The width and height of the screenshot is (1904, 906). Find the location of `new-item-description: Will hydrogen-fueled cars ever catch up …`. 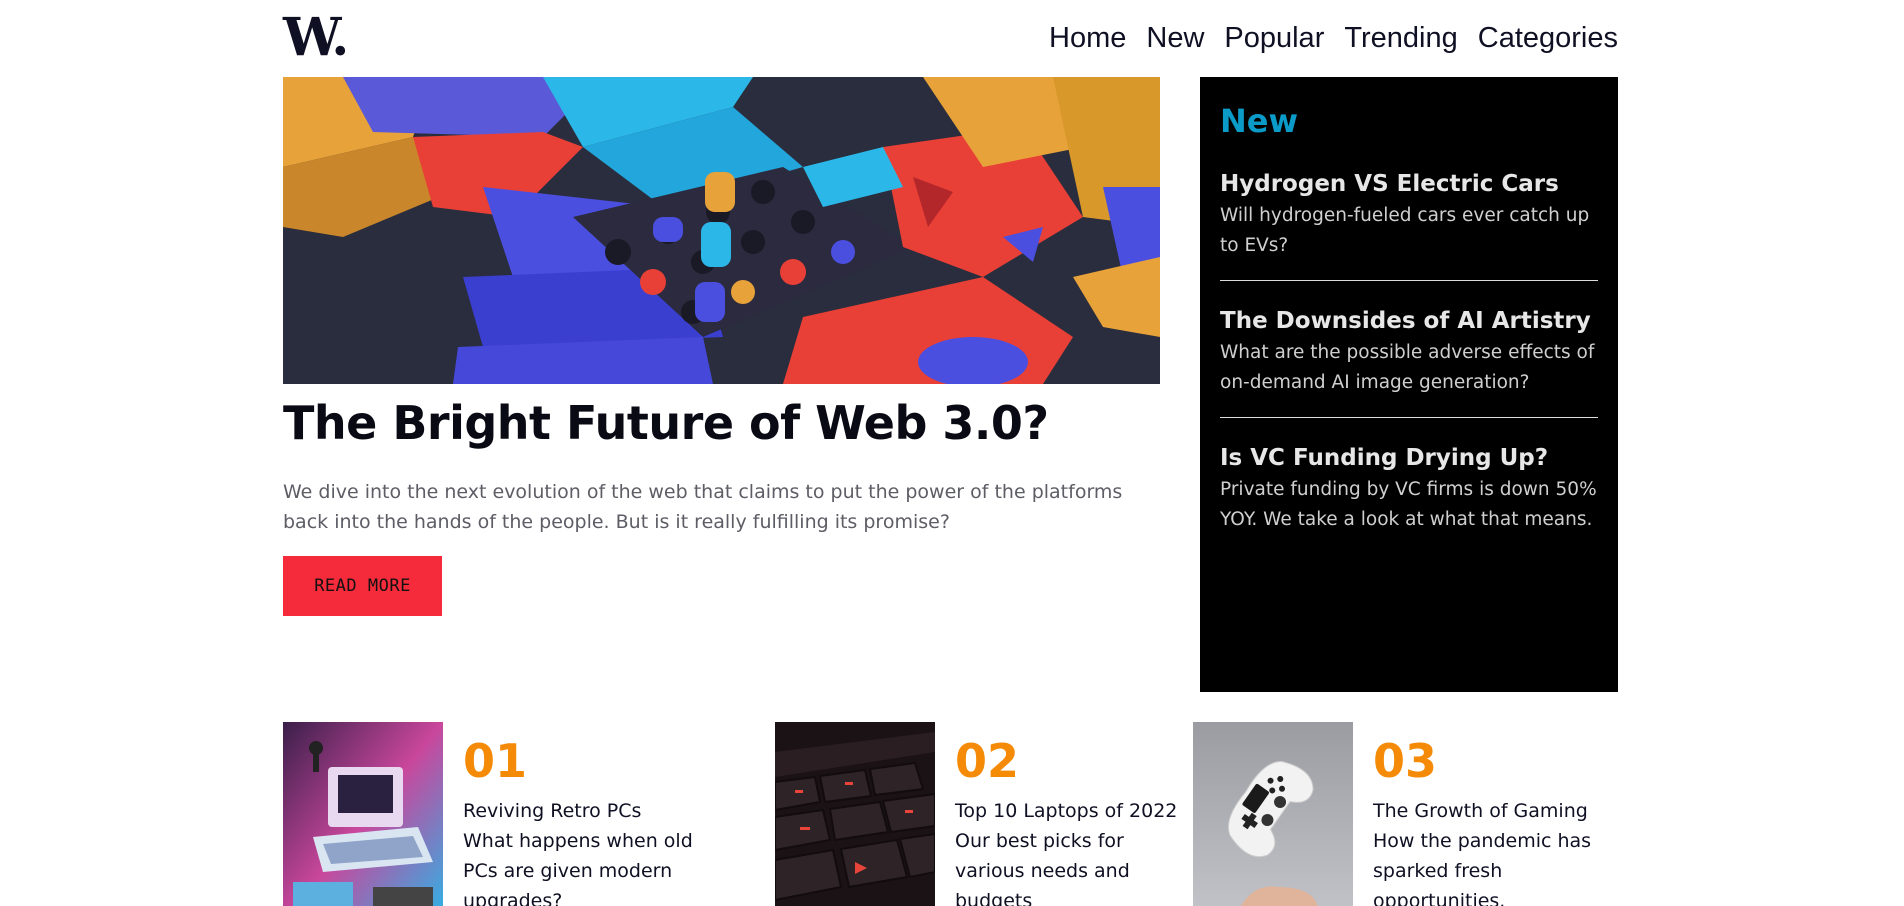

new-item-description: Will hydrogen-fueled cars ever catch up … is located at coordinates (1405, 230).